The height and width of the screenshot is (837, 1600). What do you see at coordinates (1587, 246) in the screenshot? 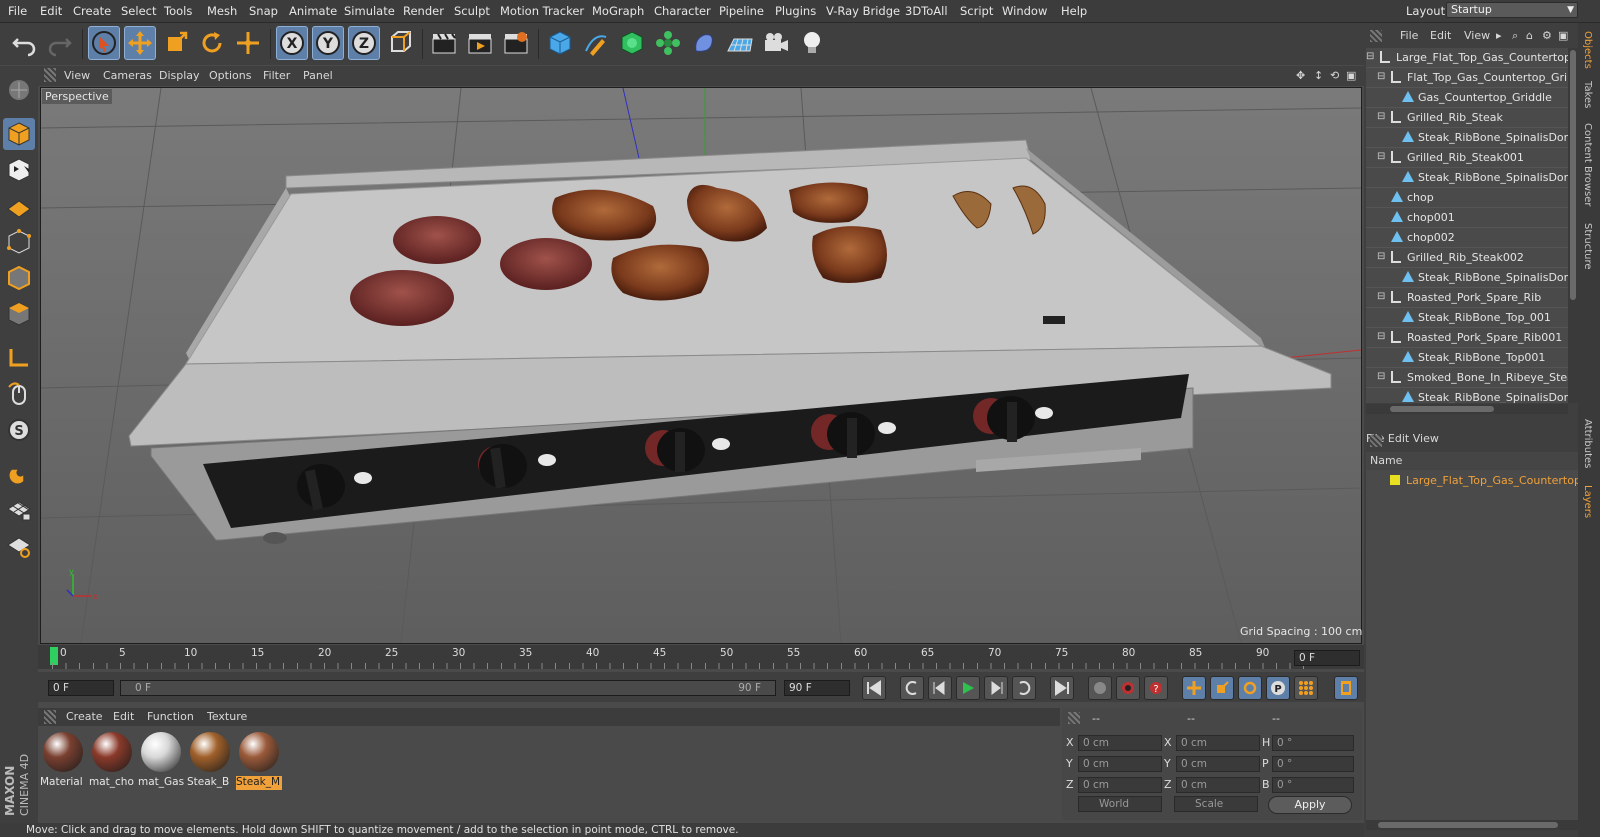
I see `tab-structure: Structure` at bounding box center [1587, 246].